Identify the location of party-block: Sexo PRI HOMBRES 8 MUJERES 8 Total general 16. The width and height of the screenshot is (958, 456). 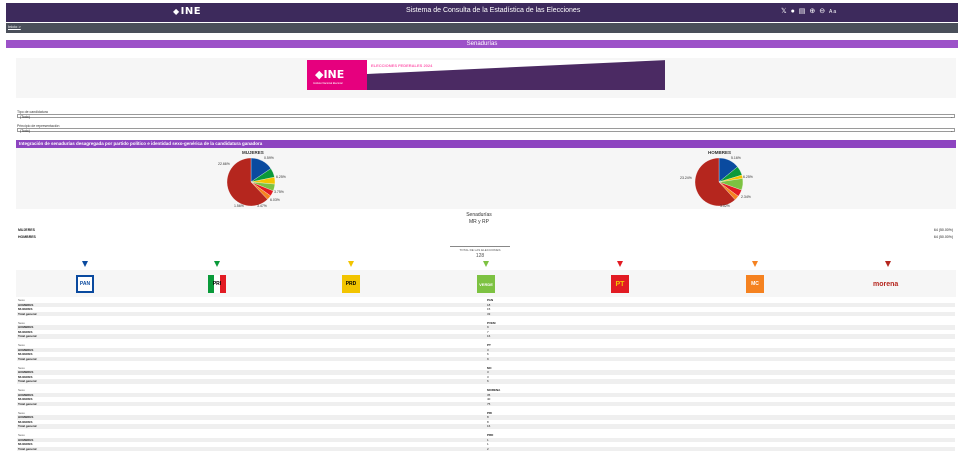
(486, 422).